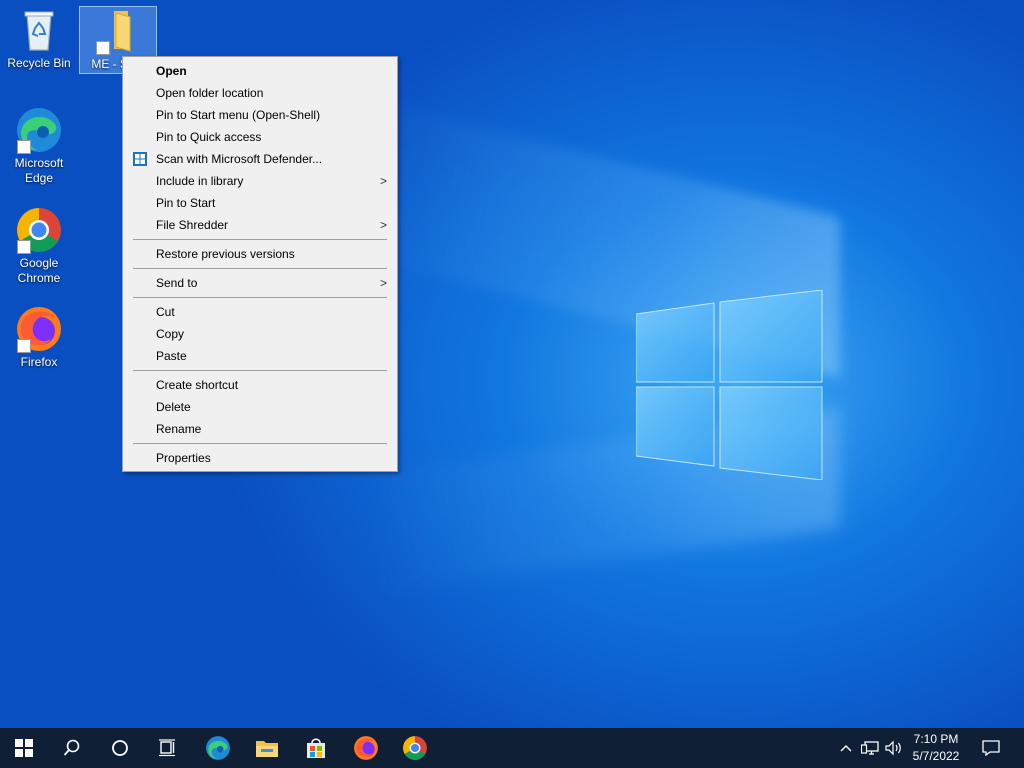 The height and width of the screenshot is (768, 1024). I want to click on tray-show-hidden-button, so click(846, 748).